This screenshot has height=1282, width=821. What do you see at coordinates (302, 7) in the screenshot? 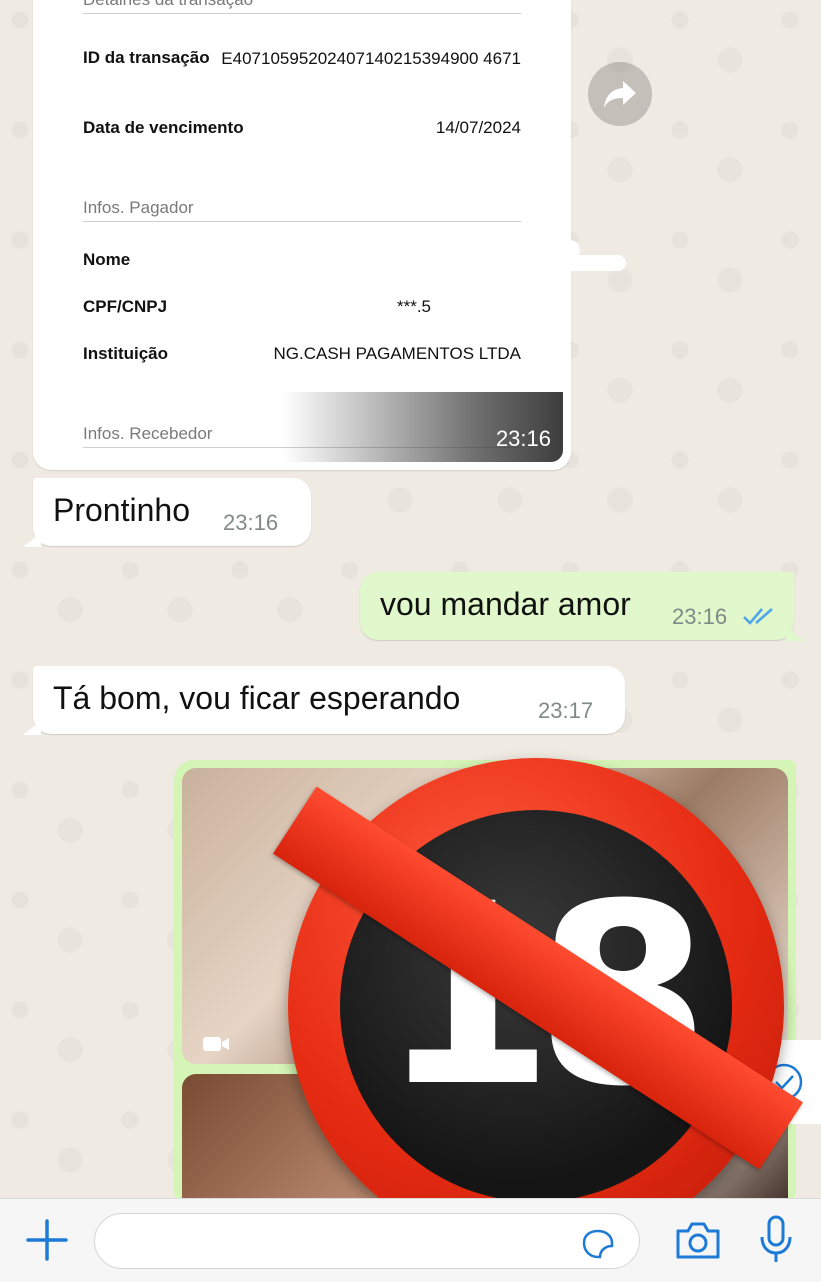
I see `section-transaction-details: Detalhes da transação` at bounding box center [302, 7].